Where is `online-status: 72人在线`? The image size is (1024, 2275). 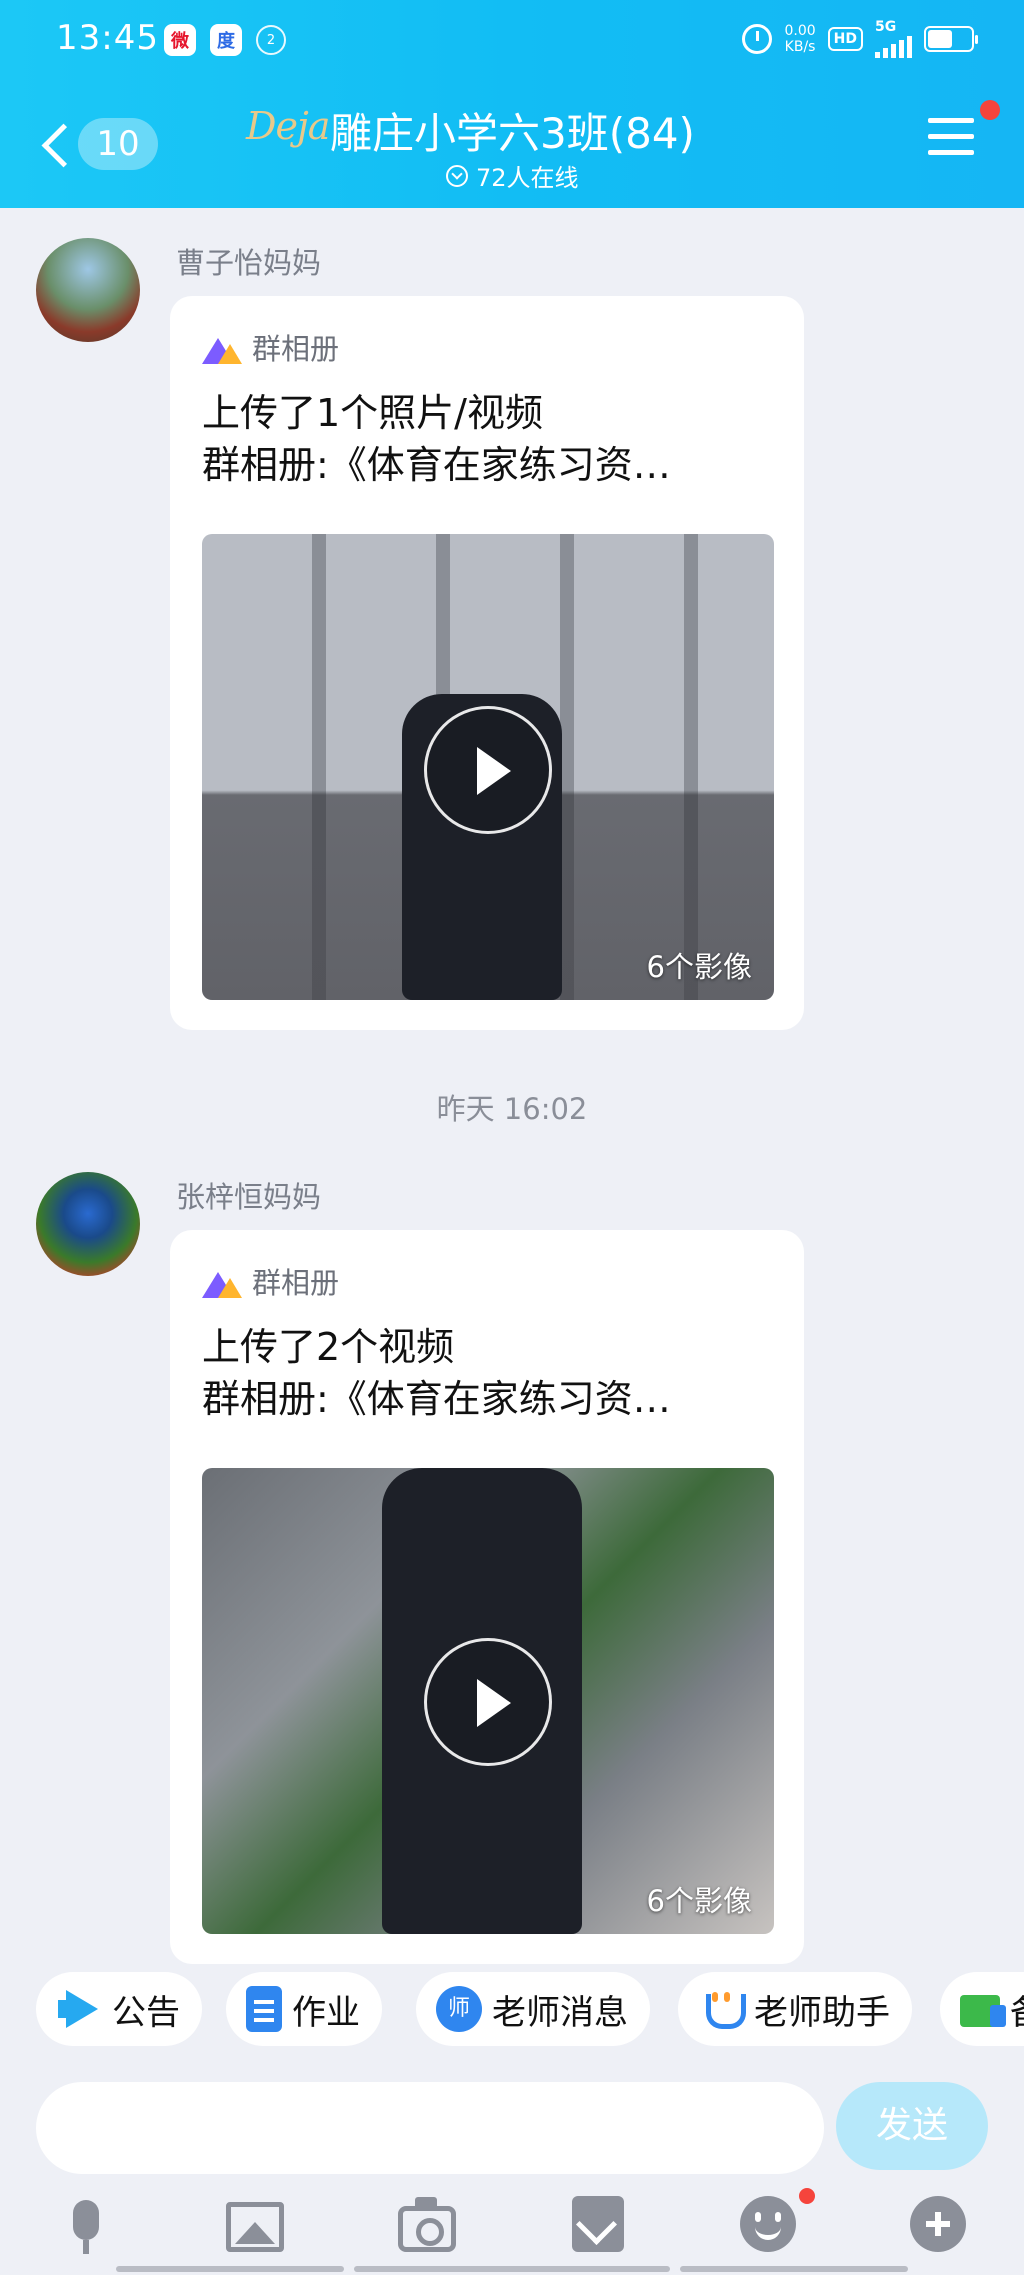
online-status: 72人在线 is located at coordinates (512, 175).